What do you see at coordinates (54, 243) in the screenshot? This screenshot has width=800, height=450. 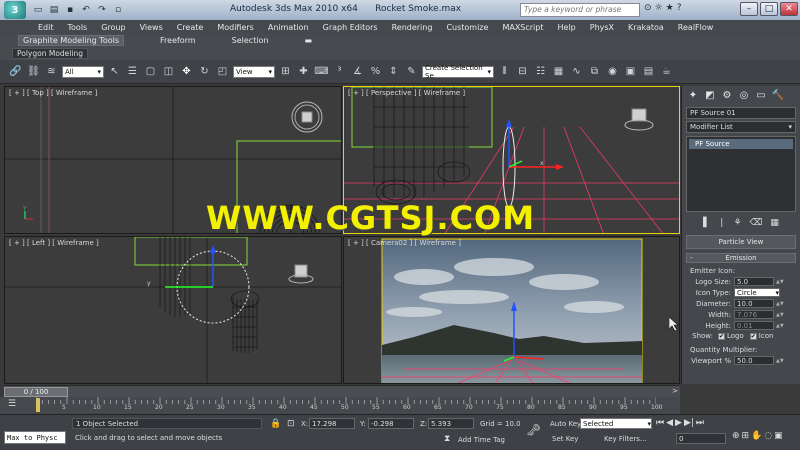 I see `viewport-left-label: [ + ] [ Left ] [ Wireframe ]` at bounding box center [54, 243].